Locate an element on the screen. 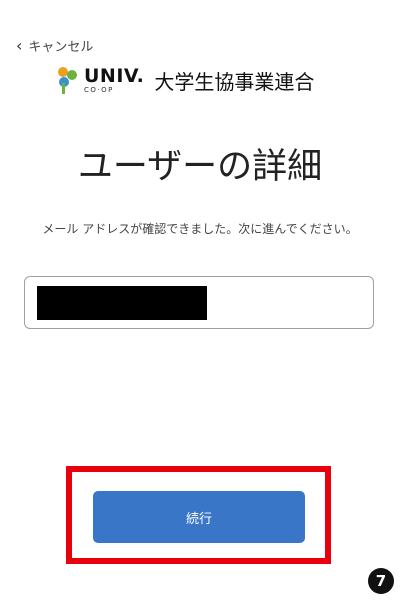 Image resolution: width=400 pixels, height=607 pixels. logo-wordmark: UNIV. CO·OP is located at coordinates (114, 79).